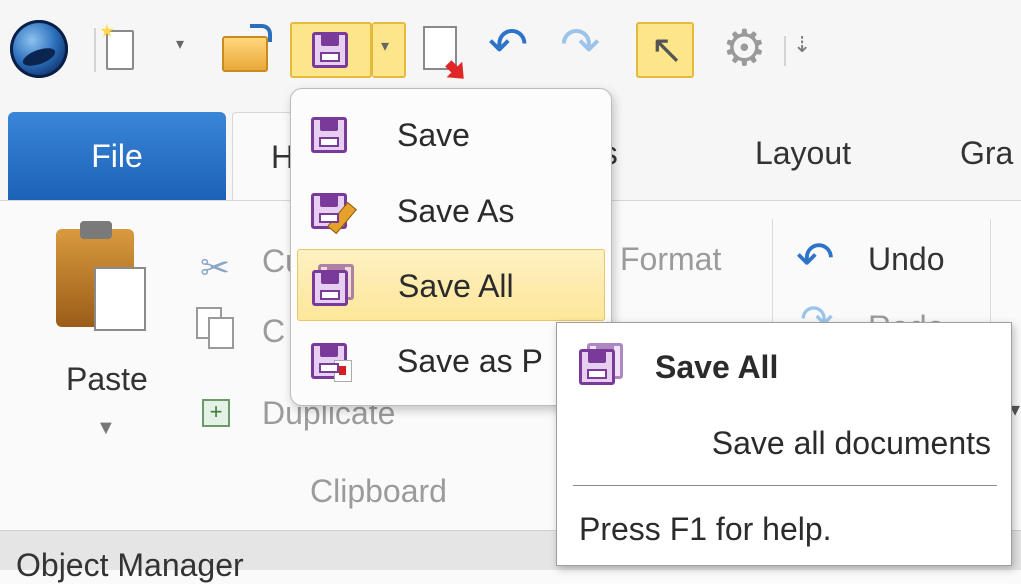 The height and width of the screenshot is (584, 1021). I want to click on new-document-dropdown-icon: ▾, so click(180, 44).